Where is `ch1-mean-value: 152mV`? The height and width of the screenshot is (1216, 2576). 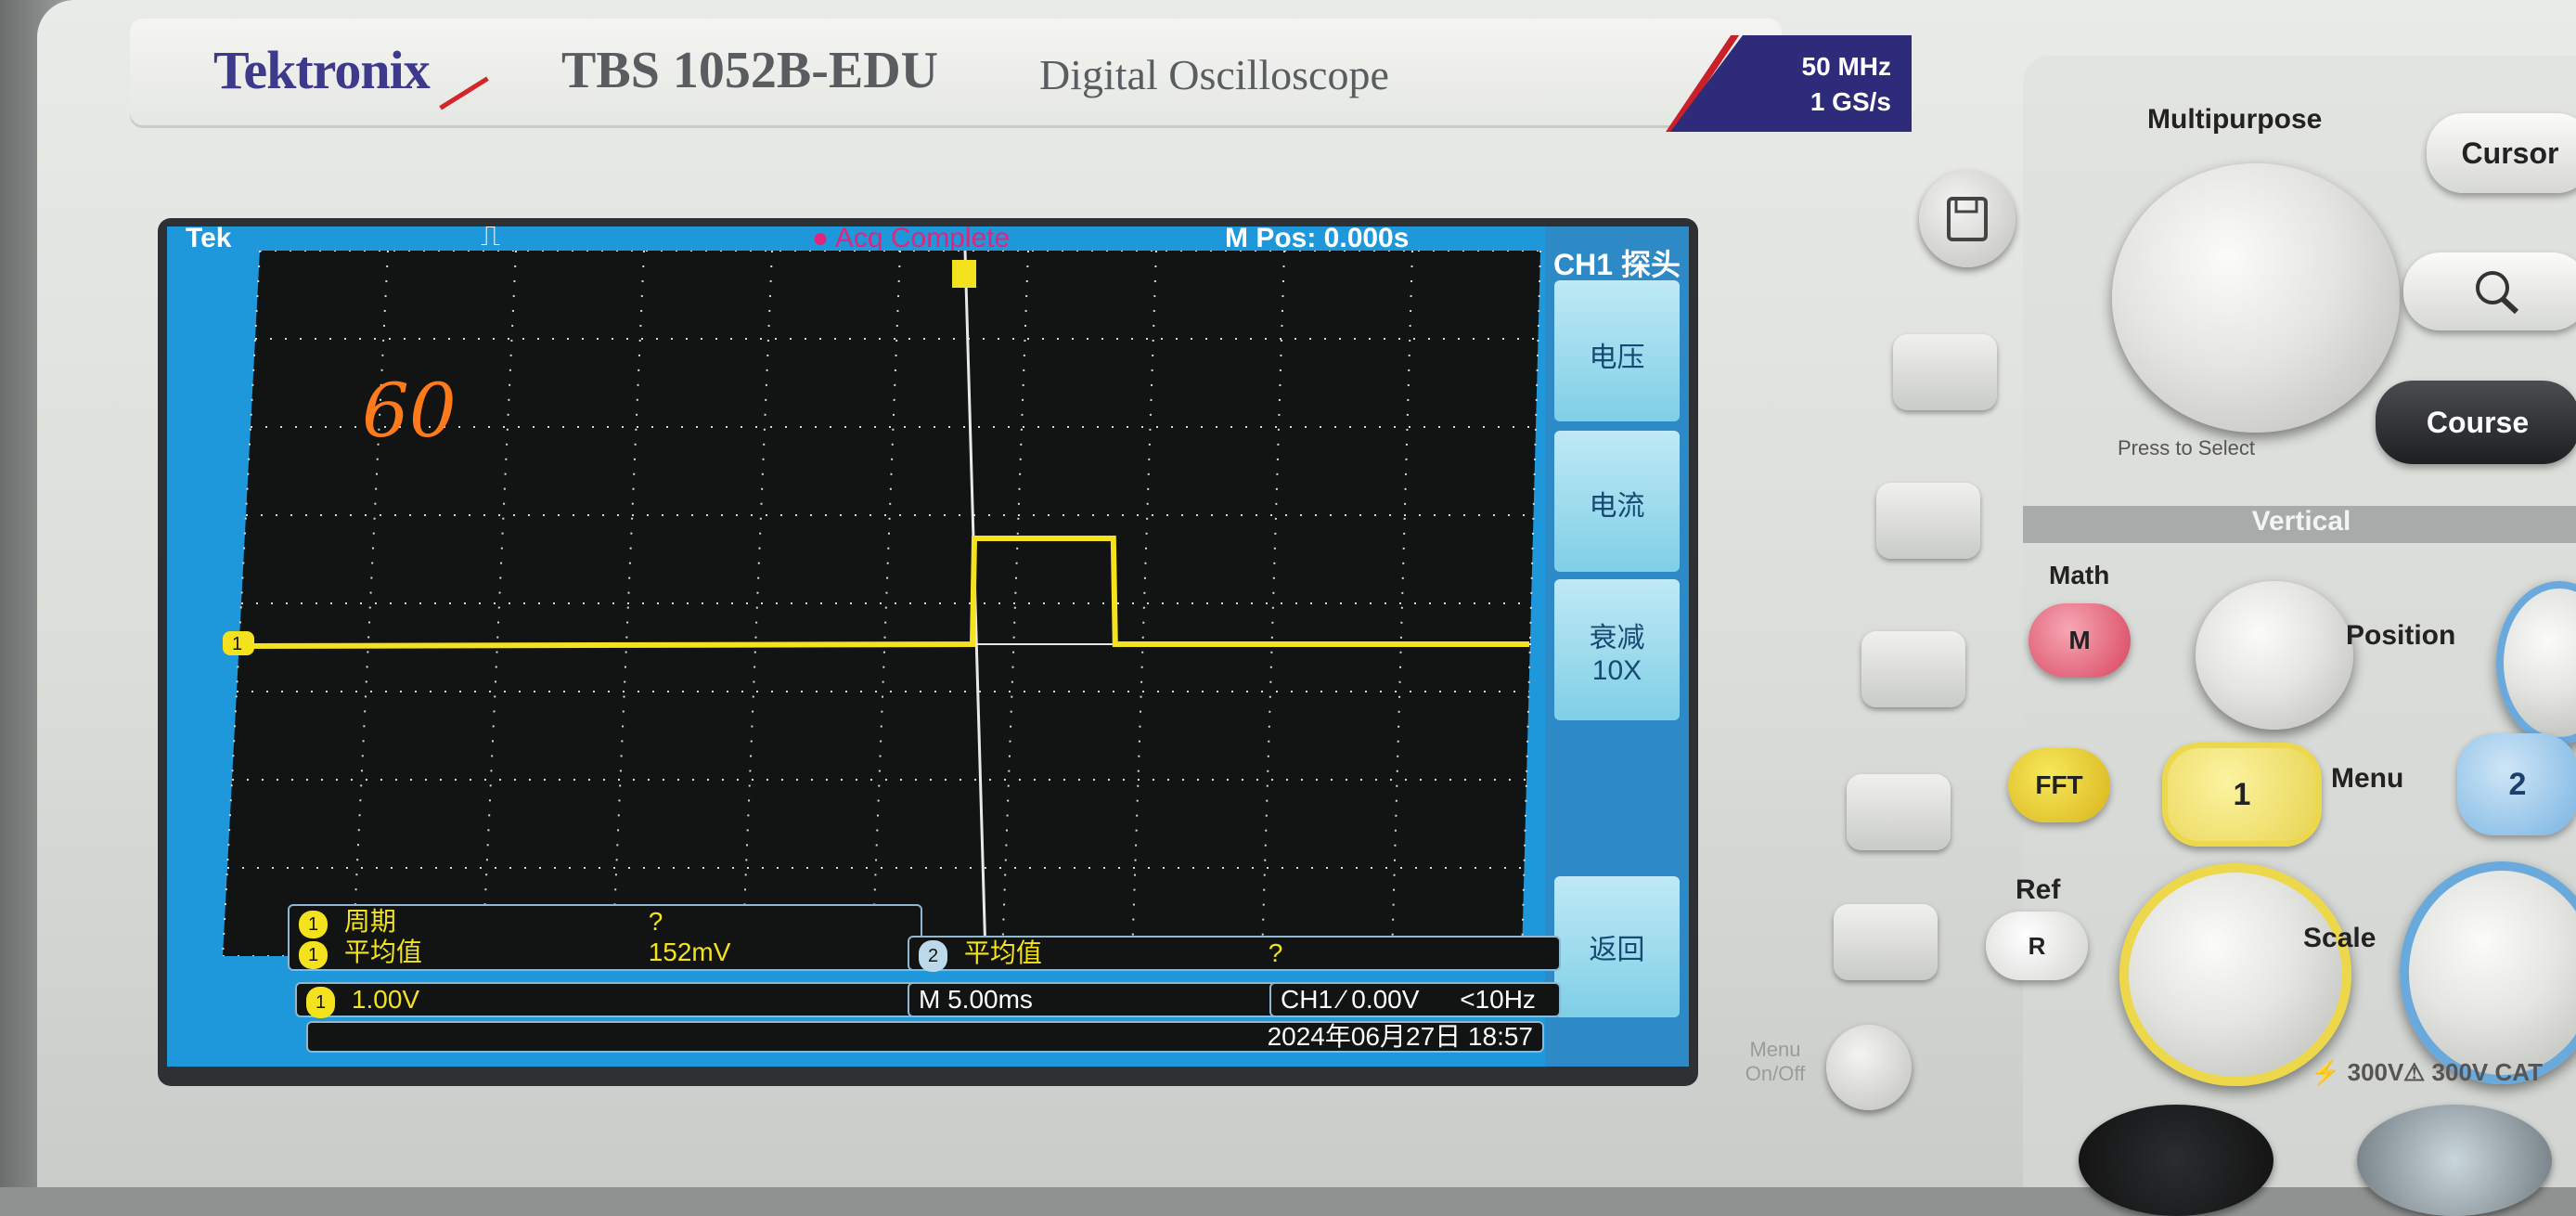
ch1-mean-value: 152mV is located at coordinates (689, 952).